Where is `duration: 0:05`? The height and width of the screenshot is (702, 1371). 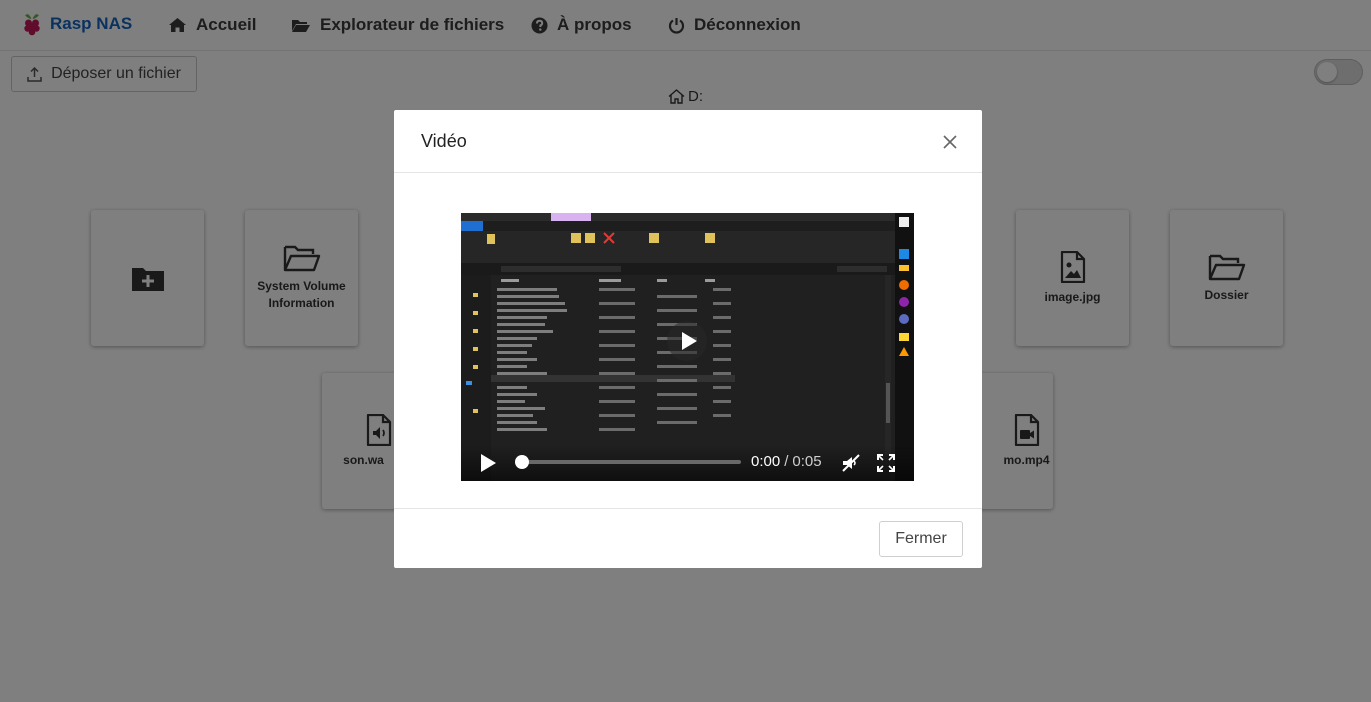
duration: 0:05 is located at coordinates (807, 461).